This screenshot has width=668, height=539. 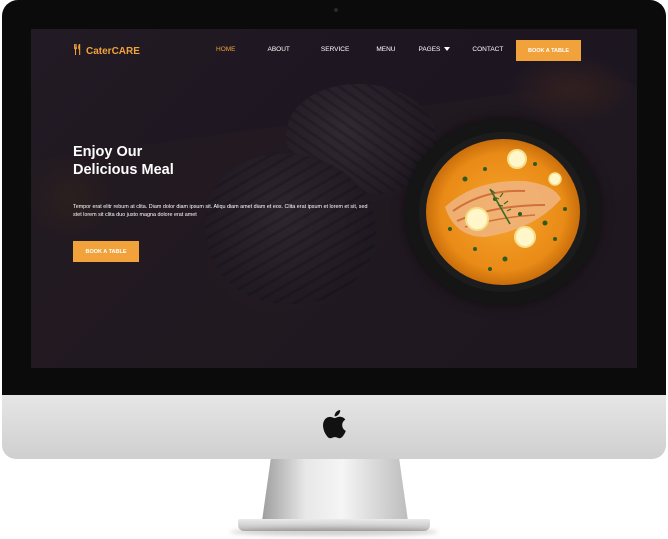 What do you see at coordinates (334, 532) in the screenshot?
I see `stand-shadow` at bounding box center [334, 532].